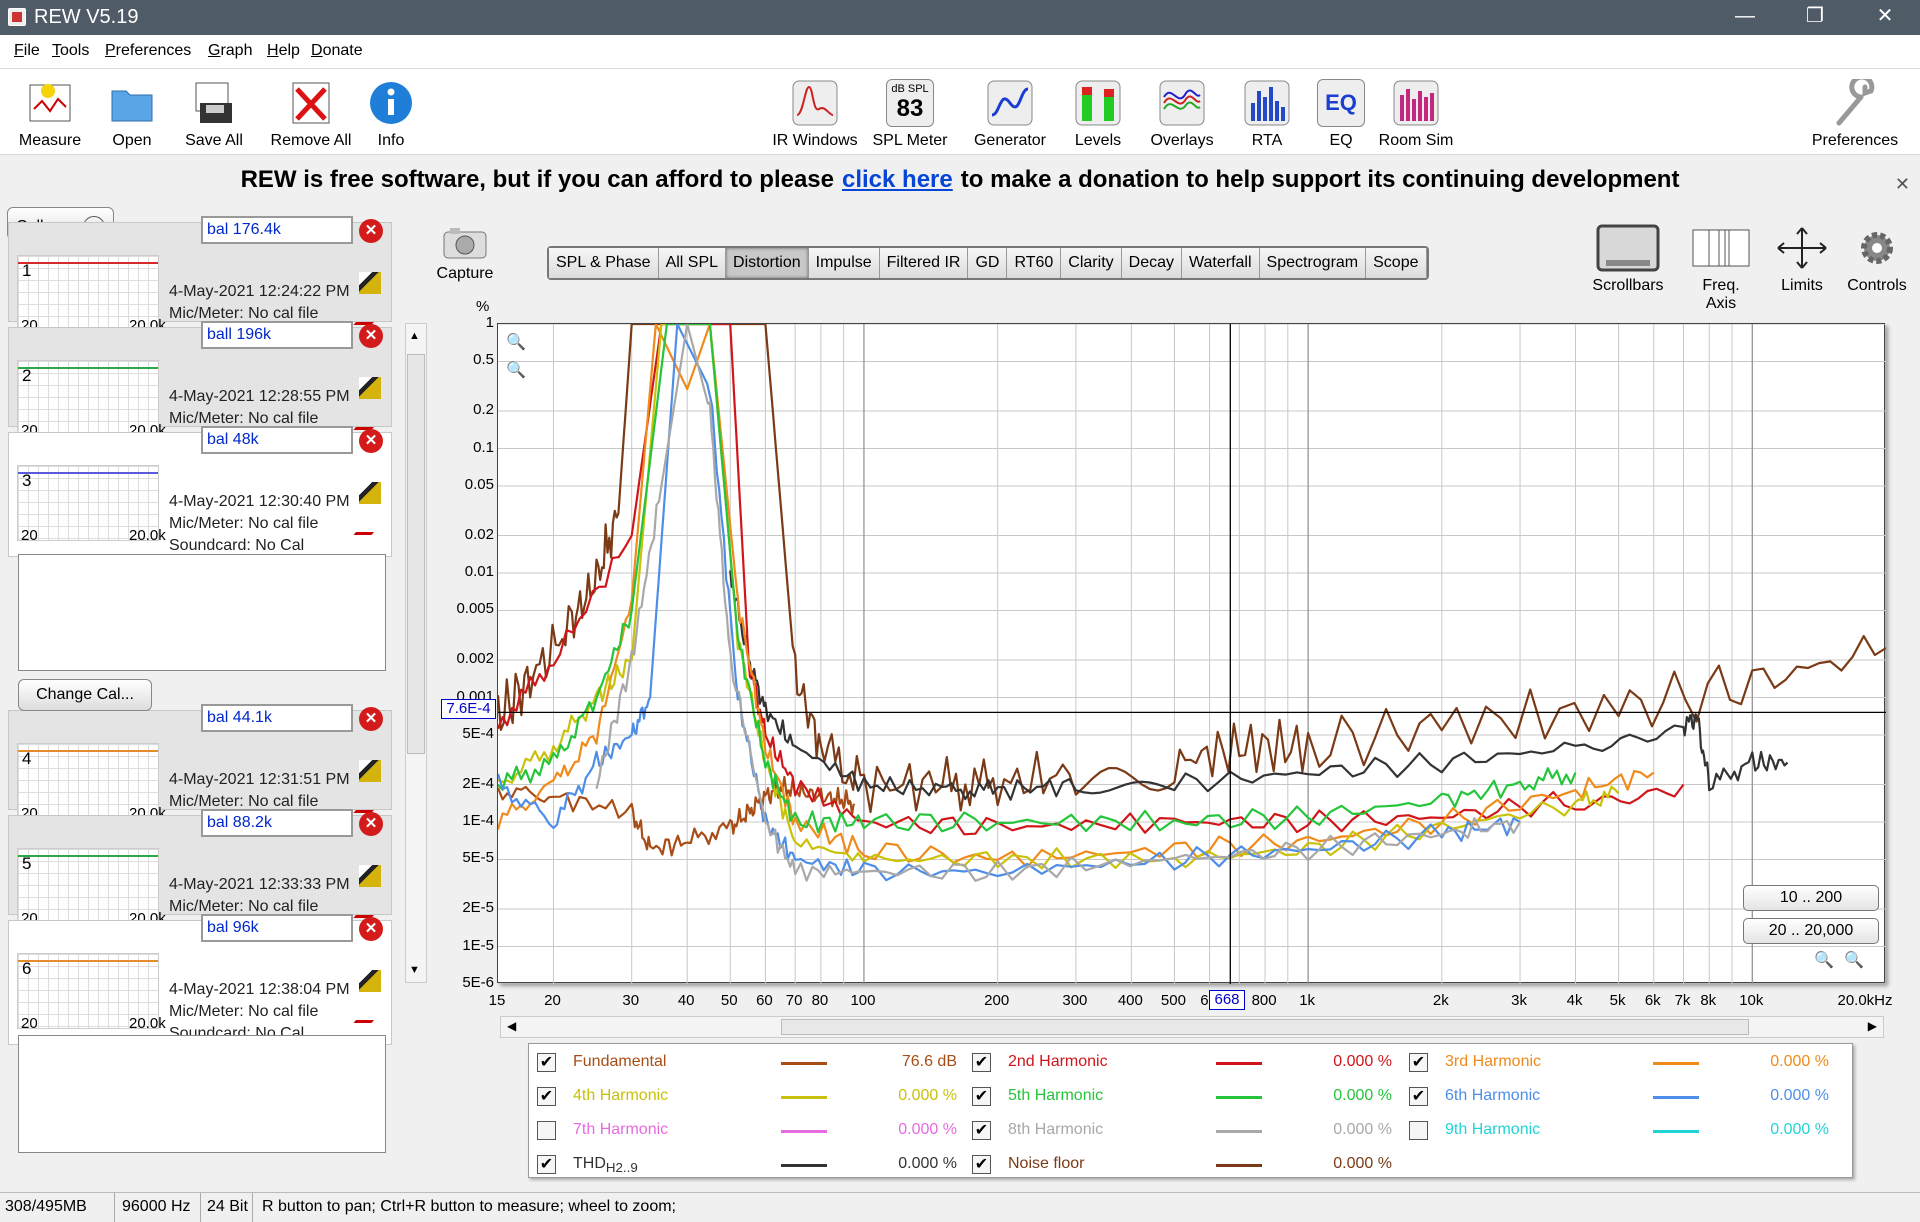 The height and width of the screenshot is (1222, 1920). Describe the element at coordinates (1745, 17) in the screenshot. I see `minimize-button: —` at that location.